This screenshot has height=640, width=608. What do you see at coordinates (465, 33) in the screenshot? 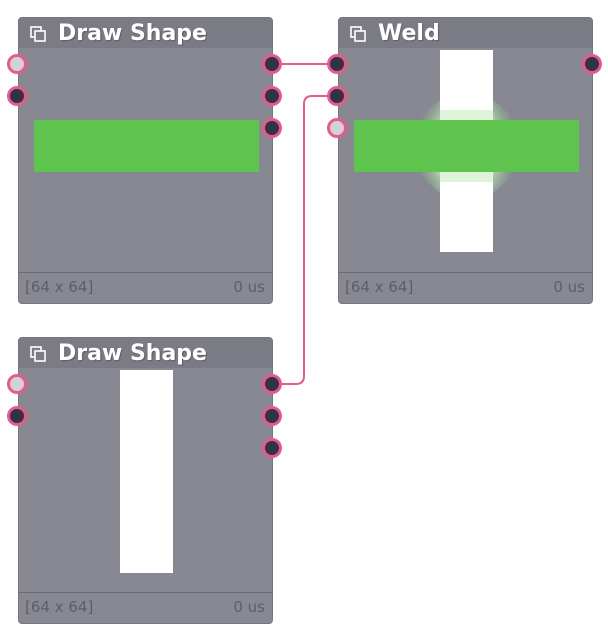
I see `node-header: Weld` at bounding box center [465, 33].